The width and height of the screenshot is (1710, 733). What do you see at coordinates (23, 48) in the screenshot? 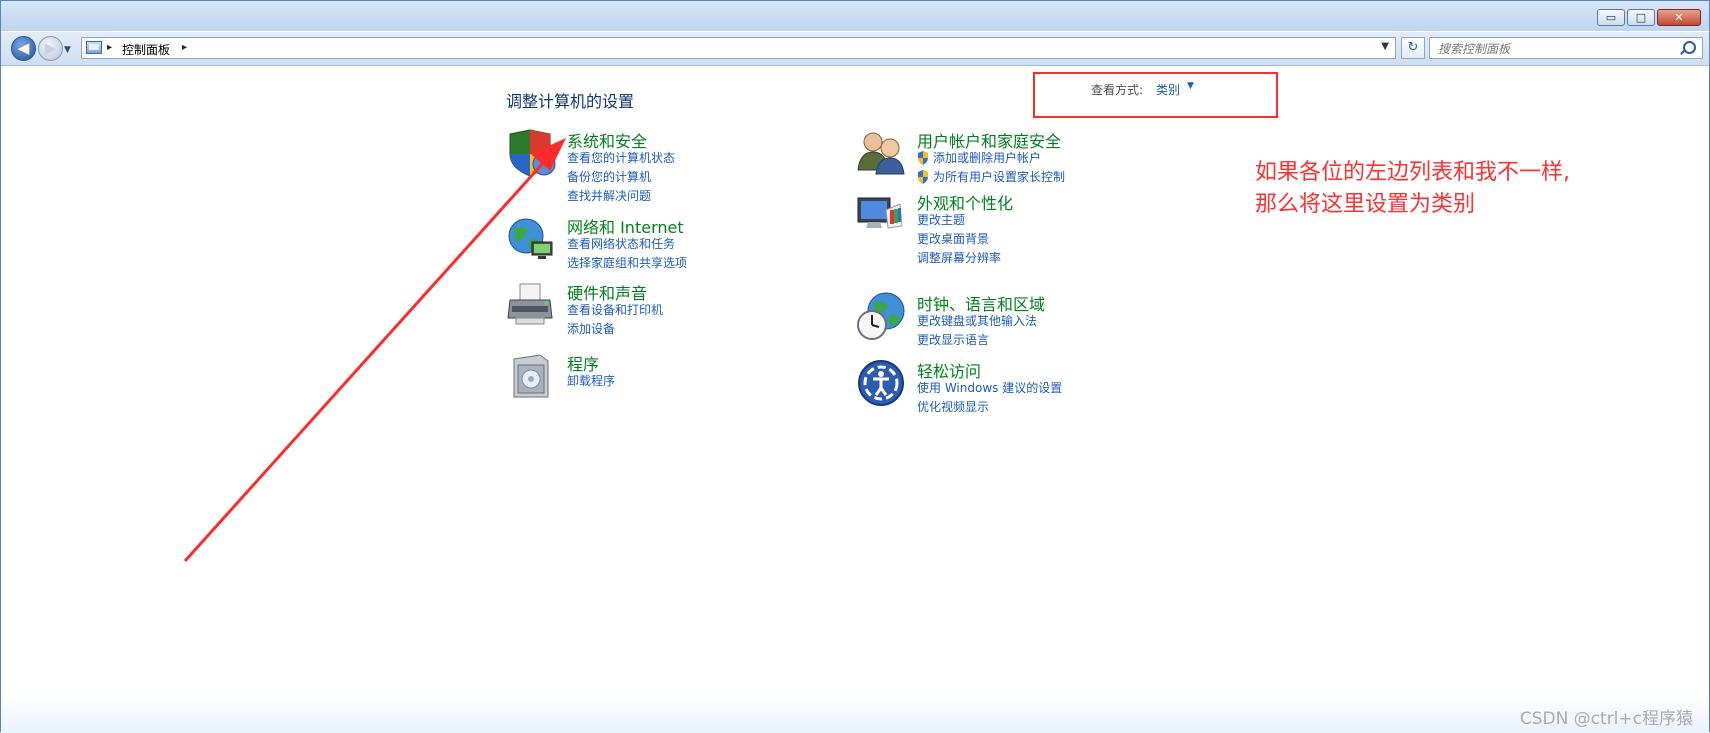
I see `back-button: ◀` at bounding box center [23, 48].